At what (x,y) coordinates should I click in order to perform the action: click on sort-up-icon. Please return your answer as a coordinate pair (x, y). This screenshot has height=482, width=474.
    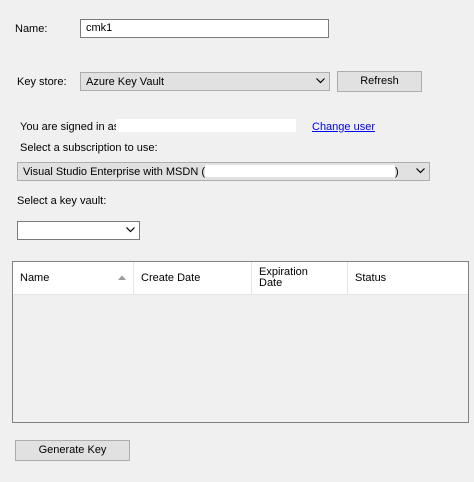
    Looking at the image, I should click on (122, 277).